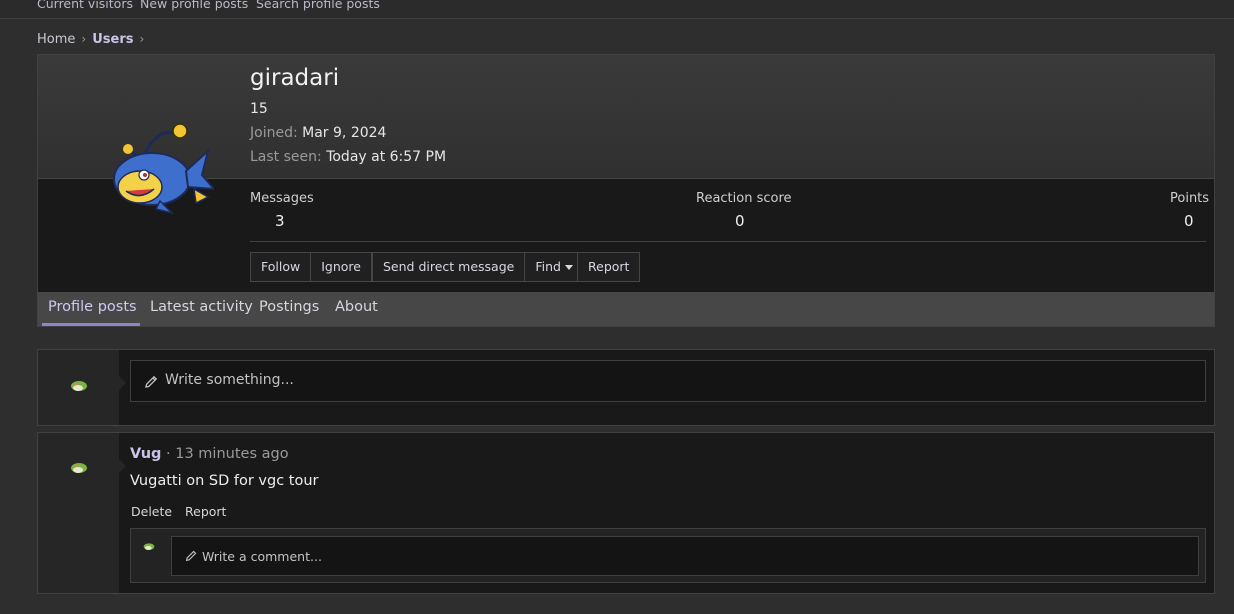 The image size is (1234, 614). What do you see at coordinates (151, 511) in the screenshot?
I see `post-delete-link: Delete` at bounding box center [151, 511].